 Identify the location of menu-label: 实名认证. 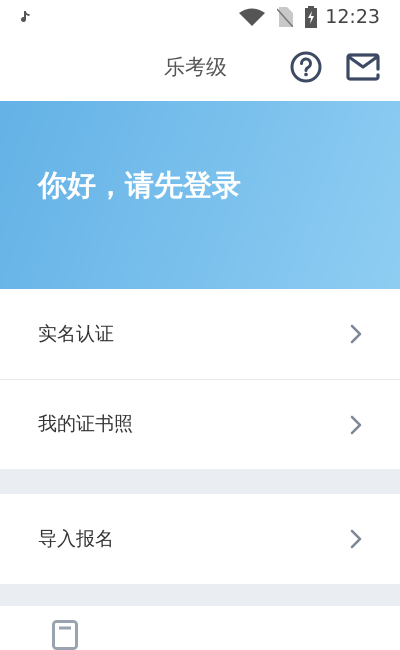
(76, 334).